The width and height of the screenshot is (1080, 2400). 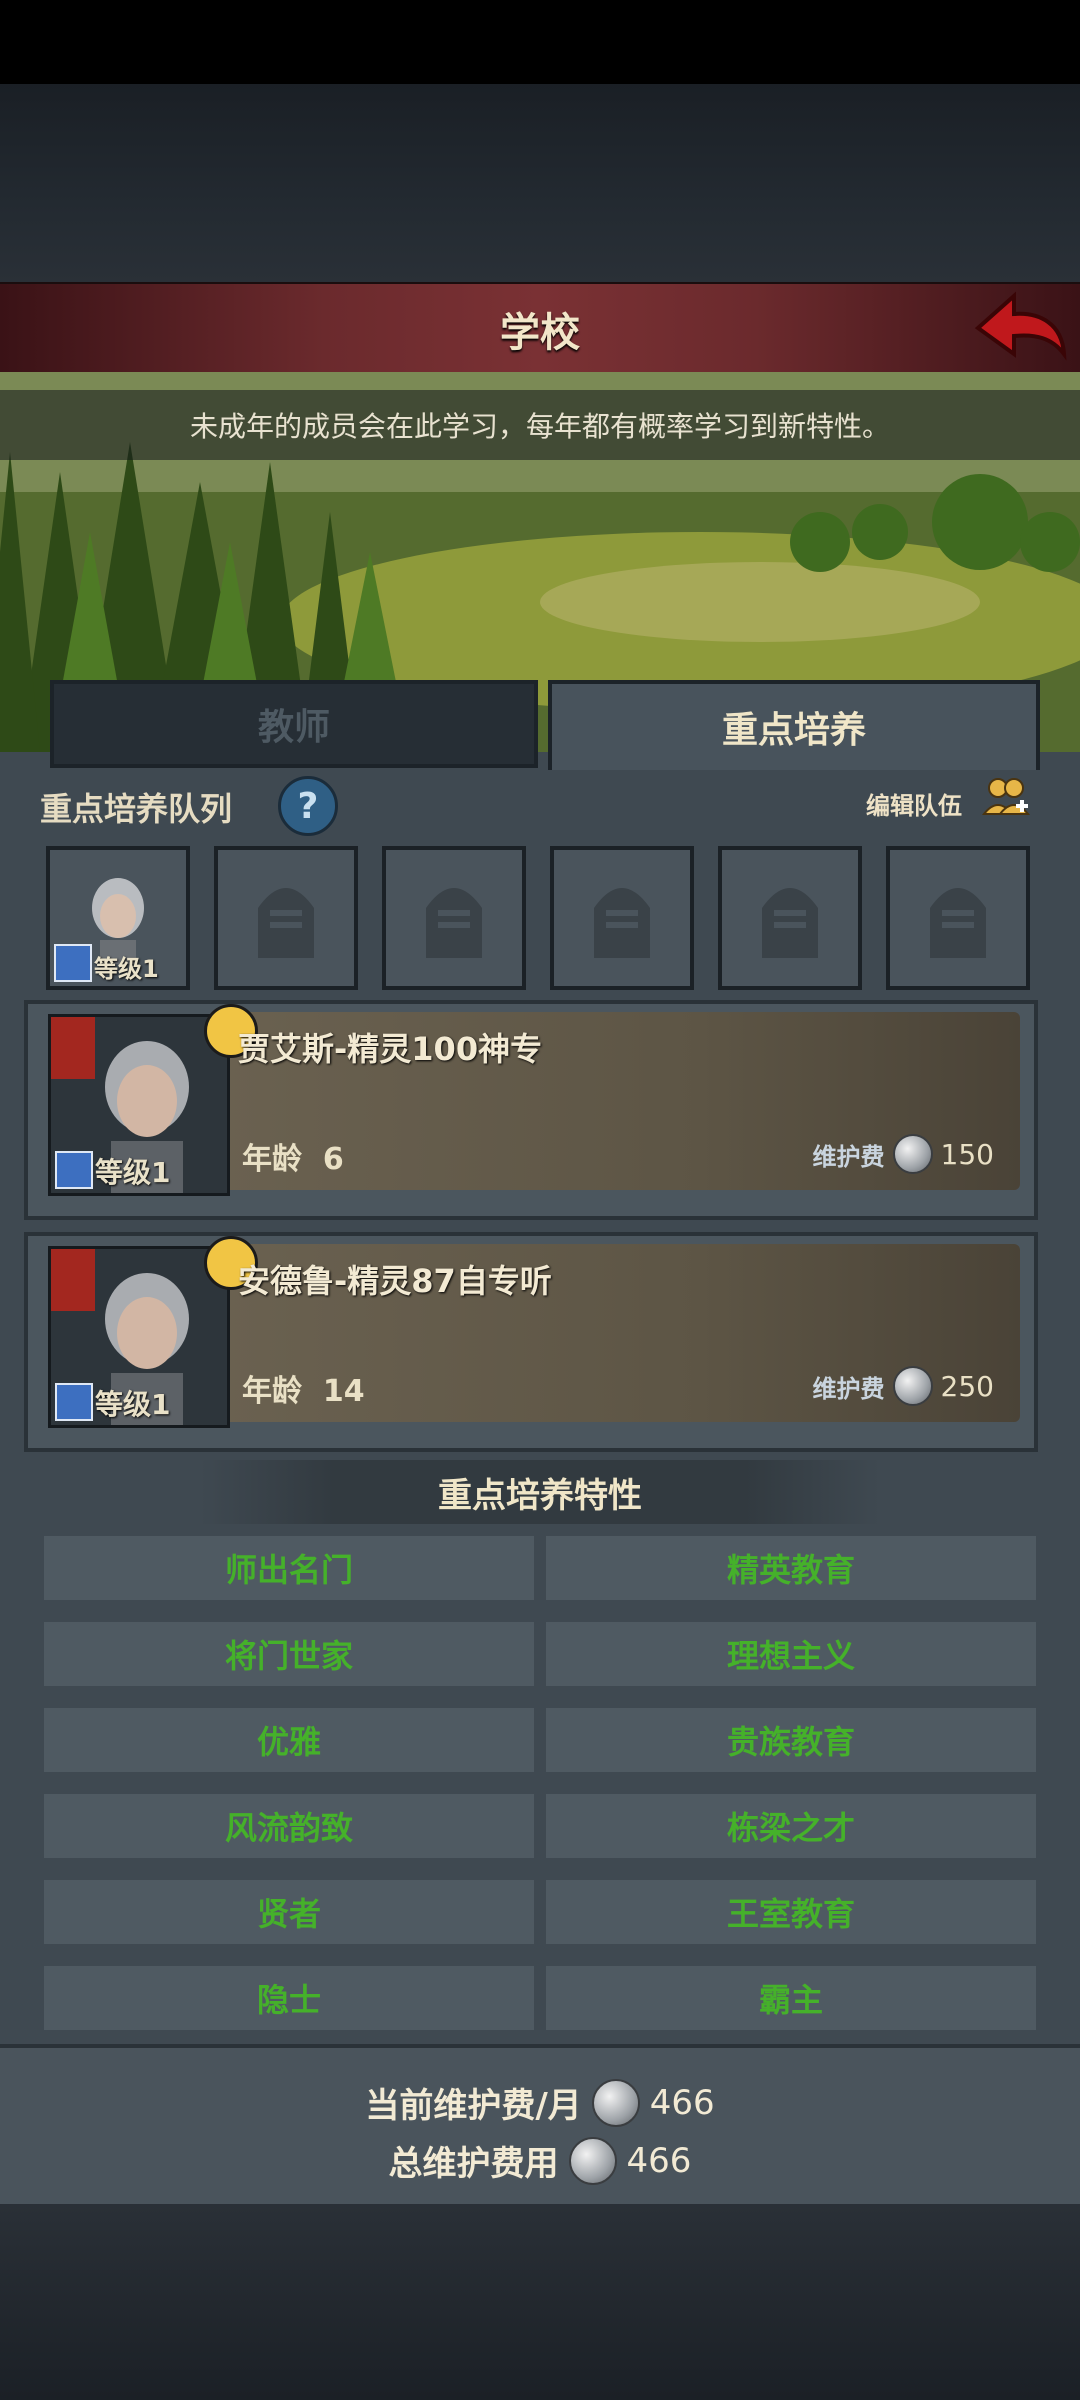 What do you see at coordinates (1020, 327) in the screenshot?
I see `back-arrow-icon` at bounding box center [1020, 327].